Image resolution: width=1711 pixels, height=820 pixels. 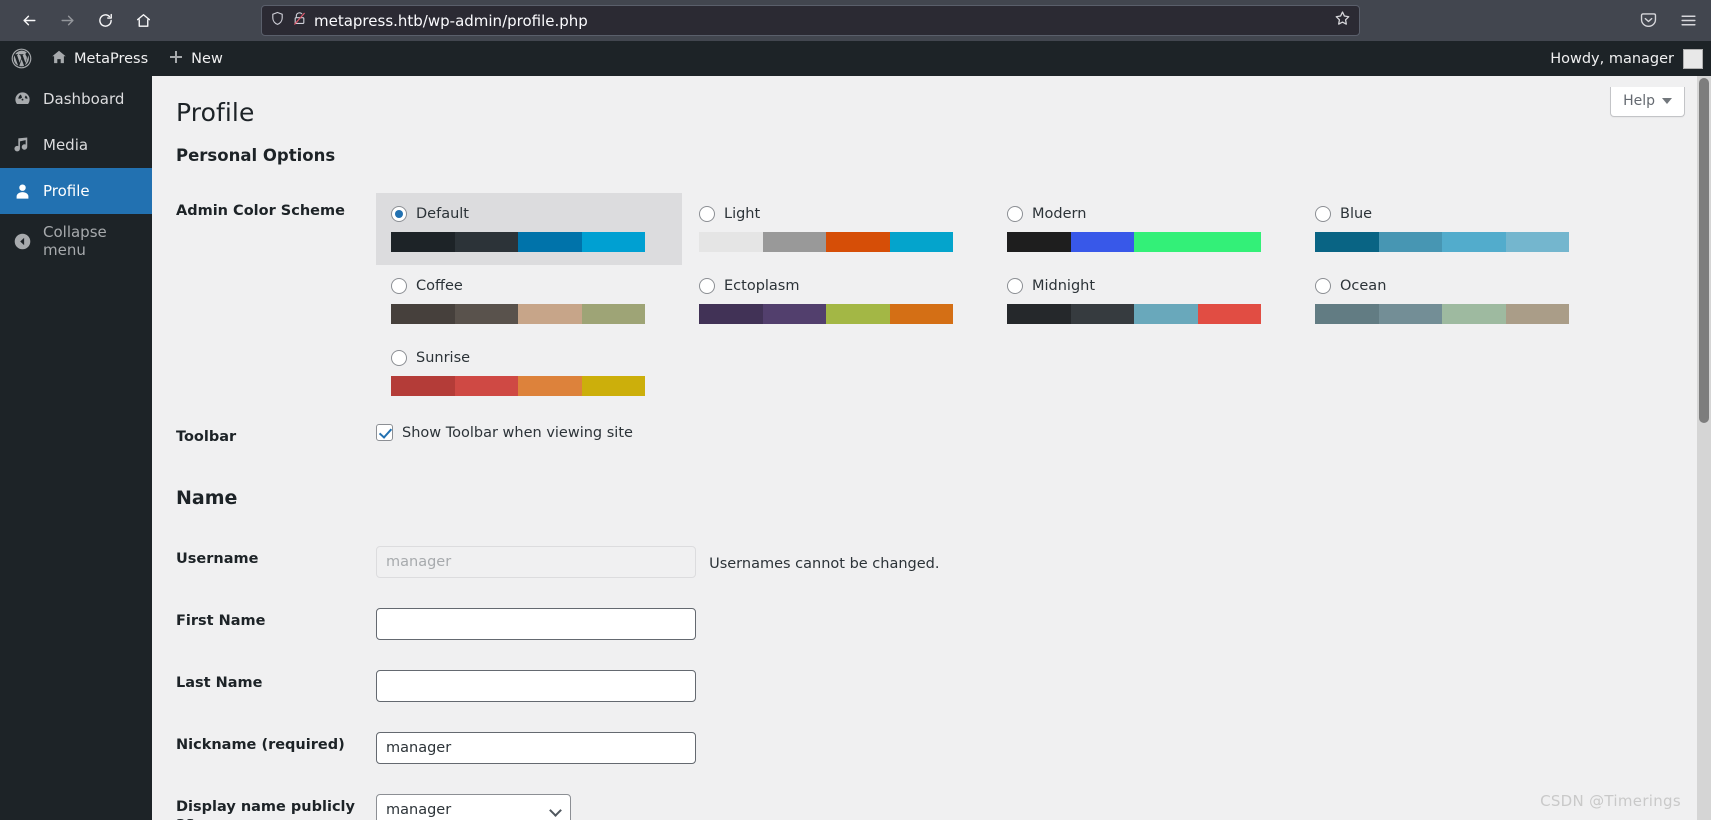 What do you see at coordinates (399, 286) in the screenshot?
I see `radio-coffee` at bounding box center [399, 286].